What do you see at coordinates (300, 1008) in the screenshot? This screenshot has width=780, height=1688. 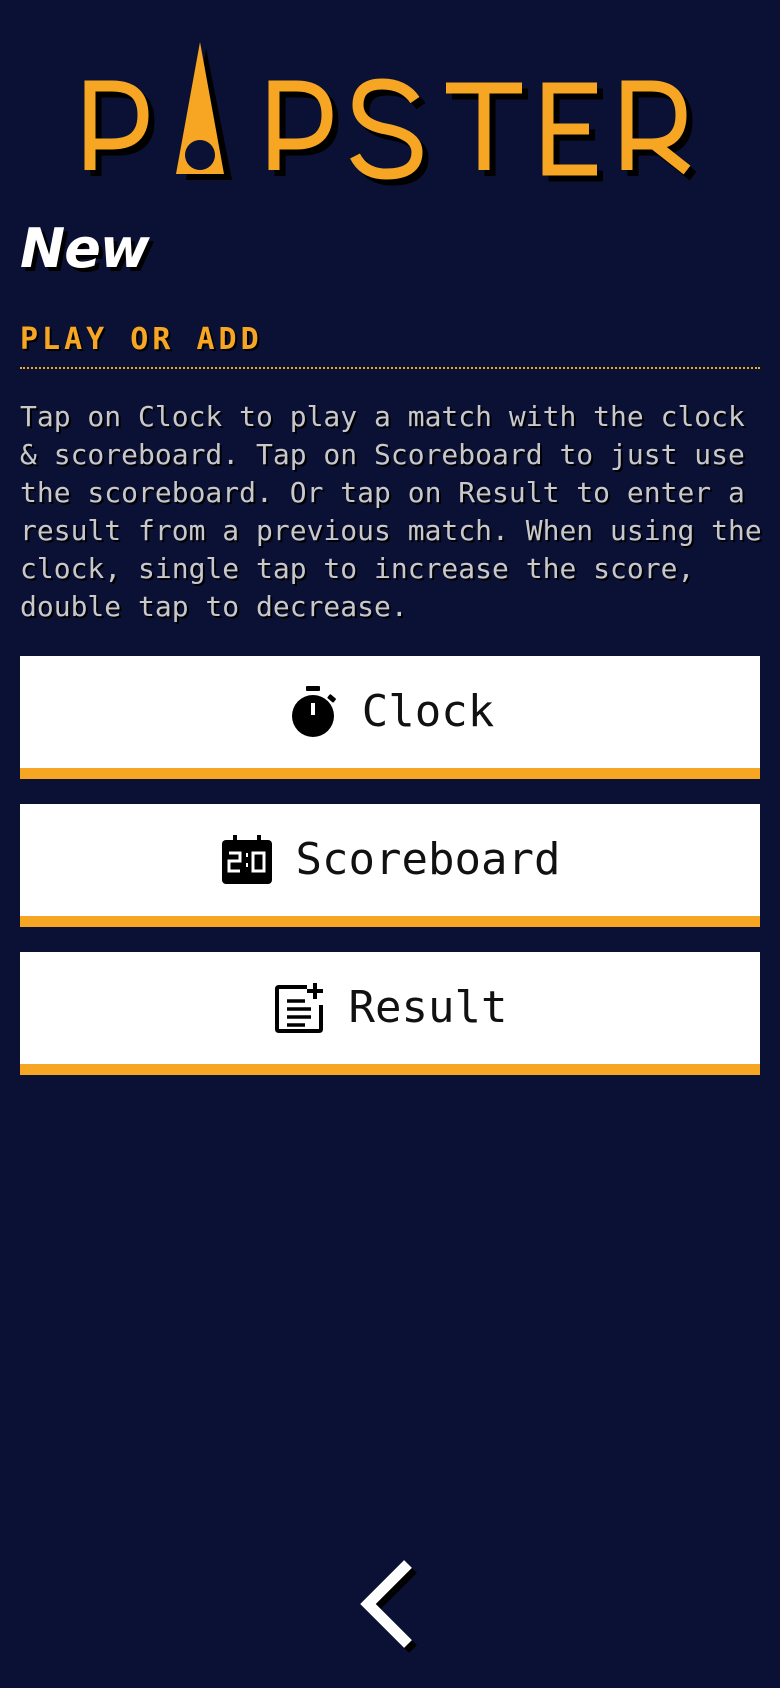 I see `add-result-icon` at bounding box center [300, 1008].